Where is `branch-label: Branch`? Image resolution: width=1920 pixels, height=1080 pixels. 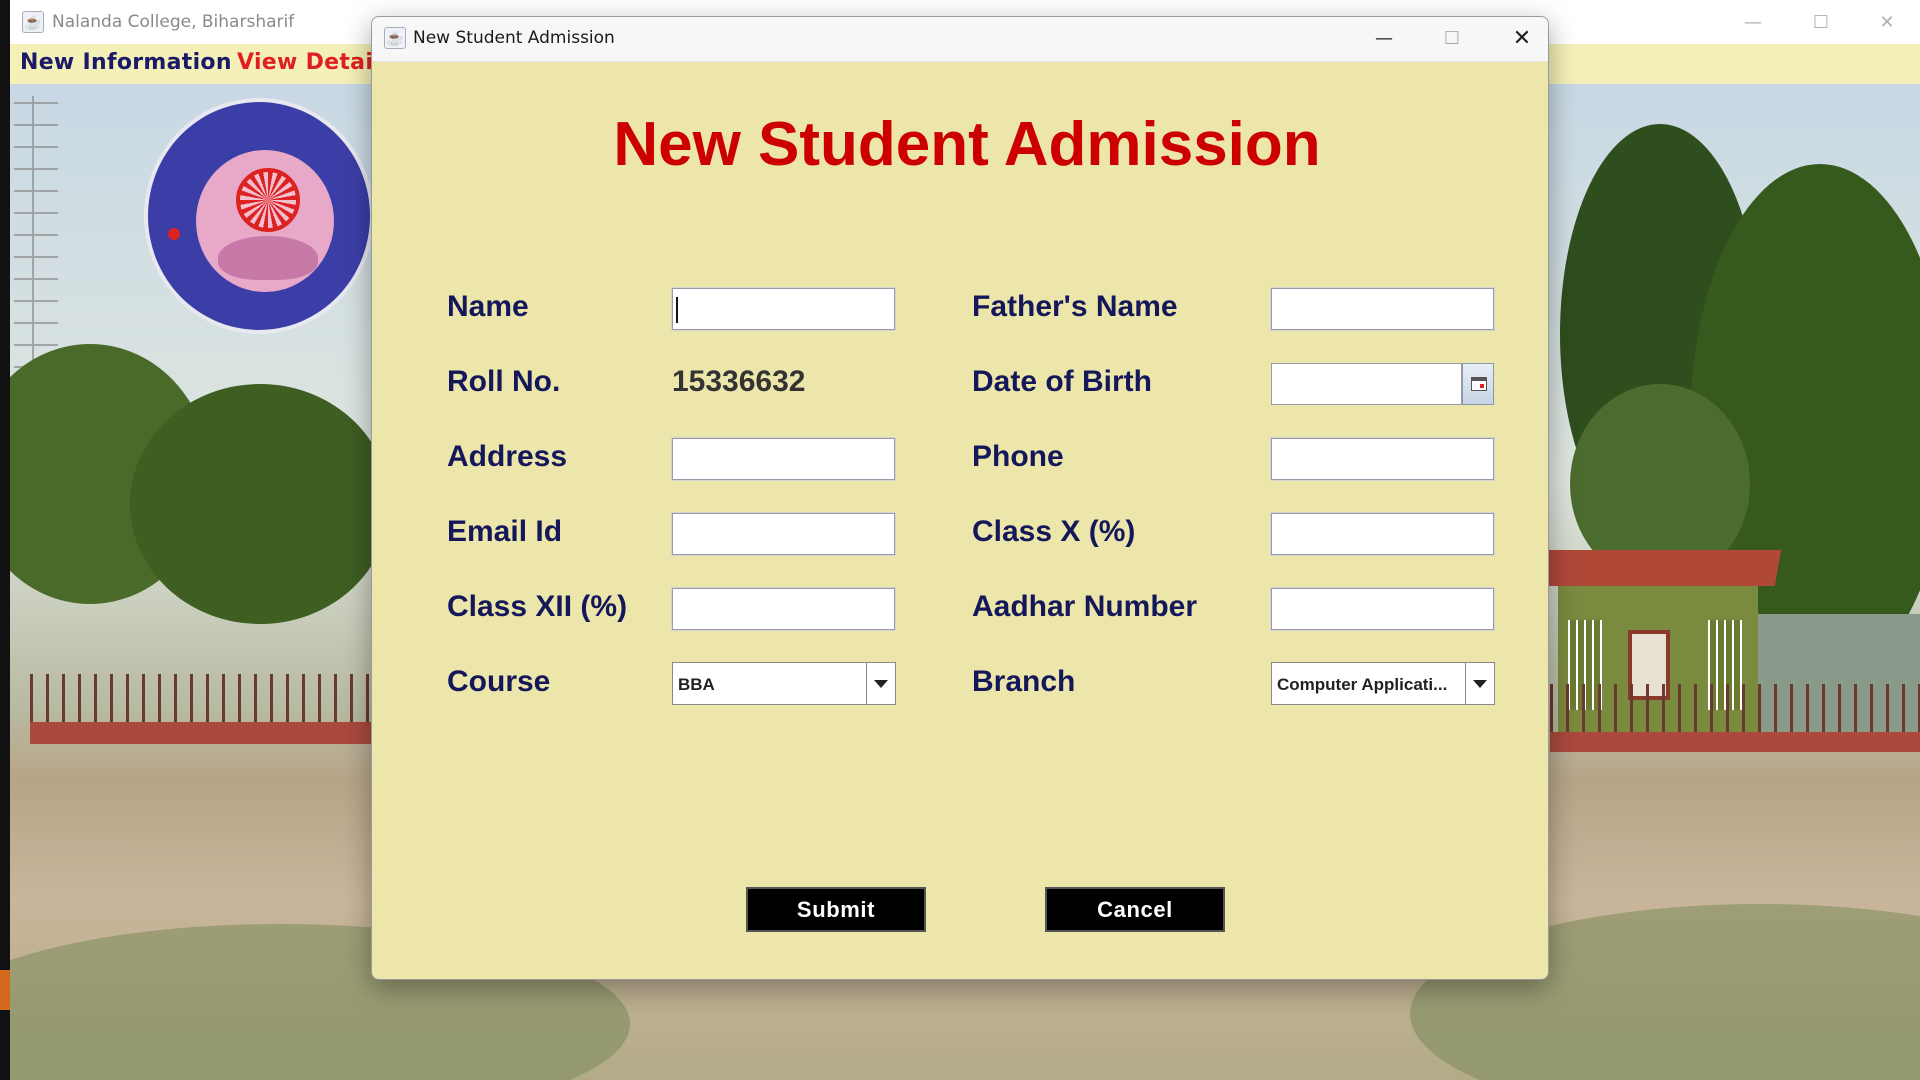
branch-label: Branch is located at coordinates (1024, 681).